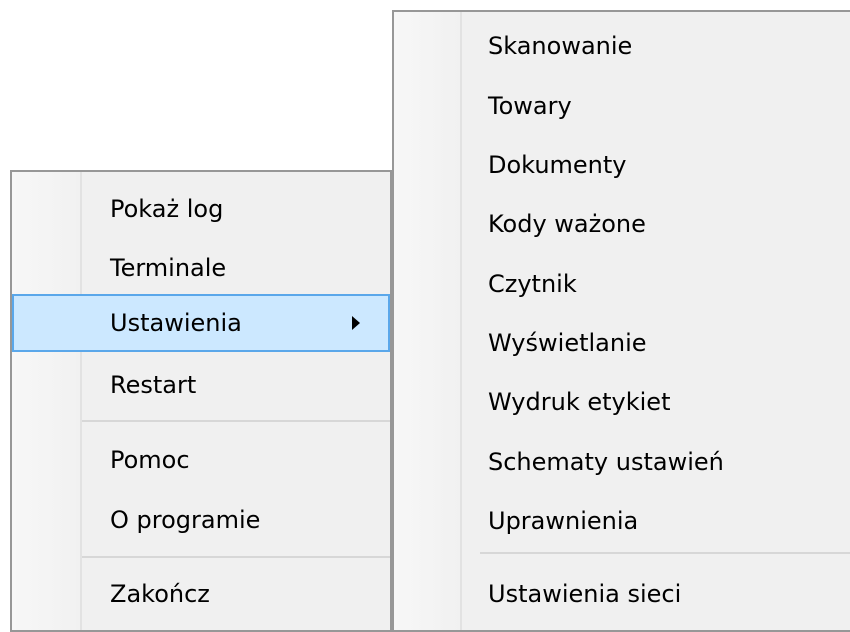  Describe the element at coordinates (428, 321) in the screenshot. I see `submenu-gutter` at that location.